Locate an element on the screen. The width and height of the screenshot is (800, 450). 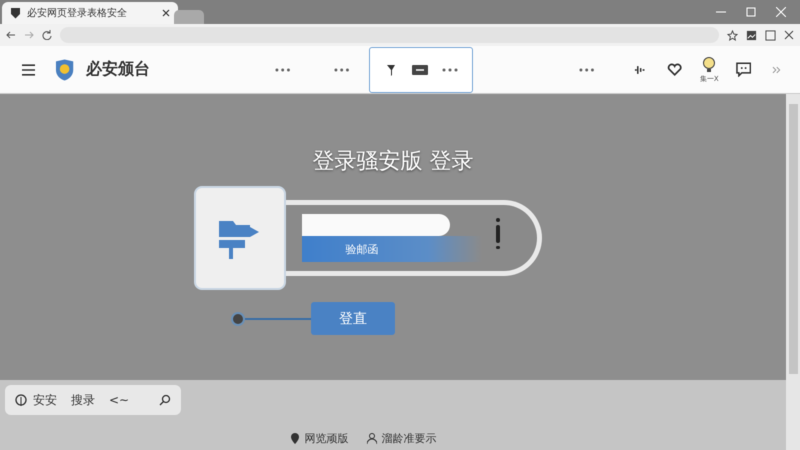
connector-knob is located at coordinates (238, 319).